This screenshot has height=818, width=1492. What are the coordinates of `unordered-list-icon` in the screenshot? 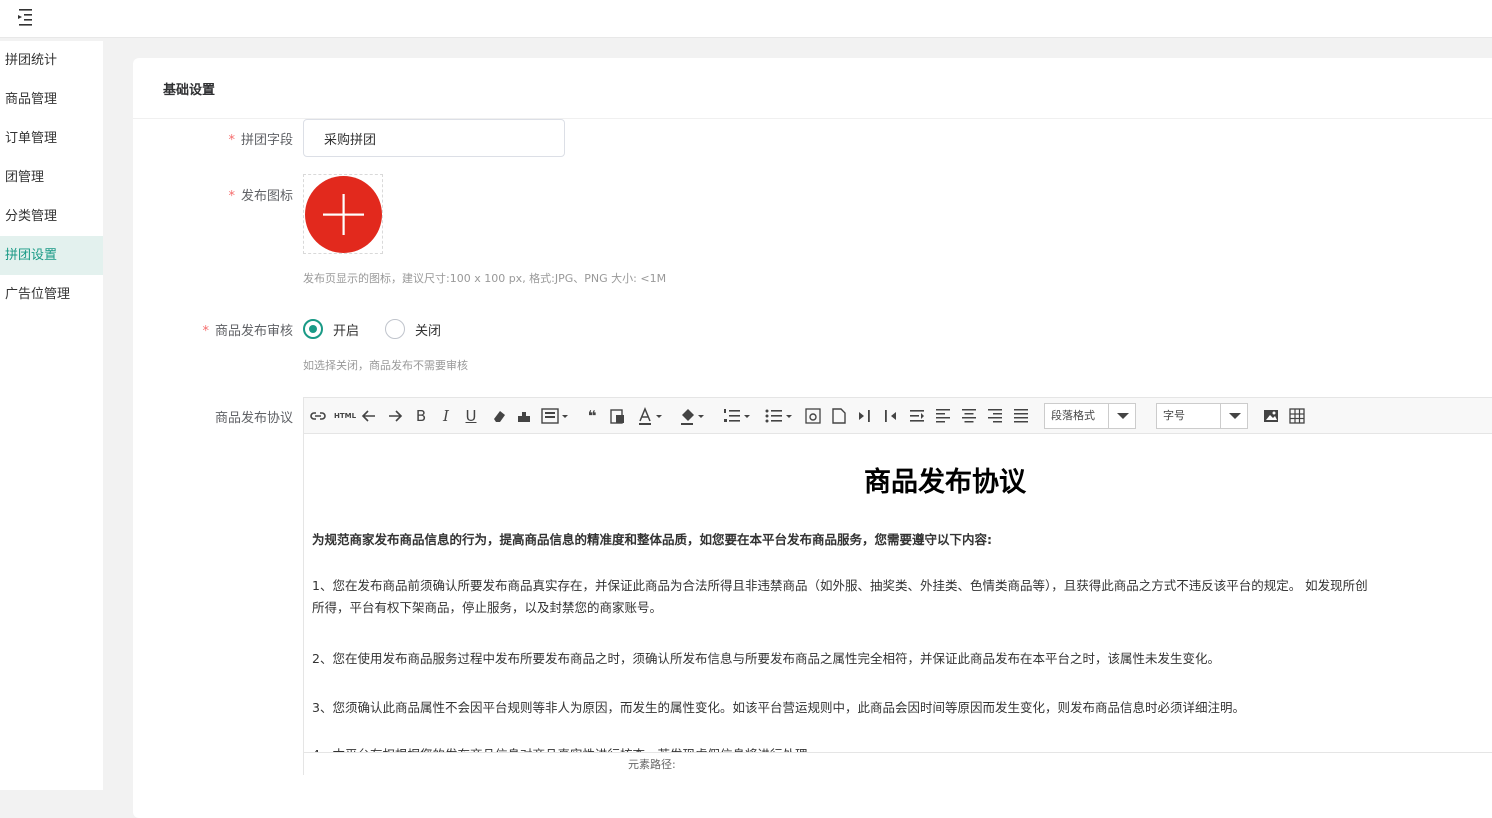 It's located at (779, 416).